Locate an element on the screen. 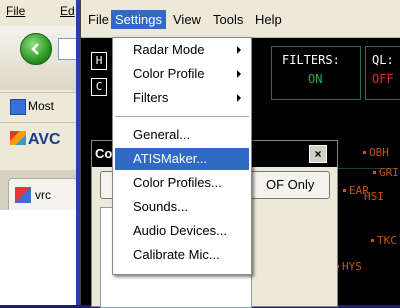 The width and height of the screenshot is (400, 308). target-hys: HYS is located at coordinates (349, 266).